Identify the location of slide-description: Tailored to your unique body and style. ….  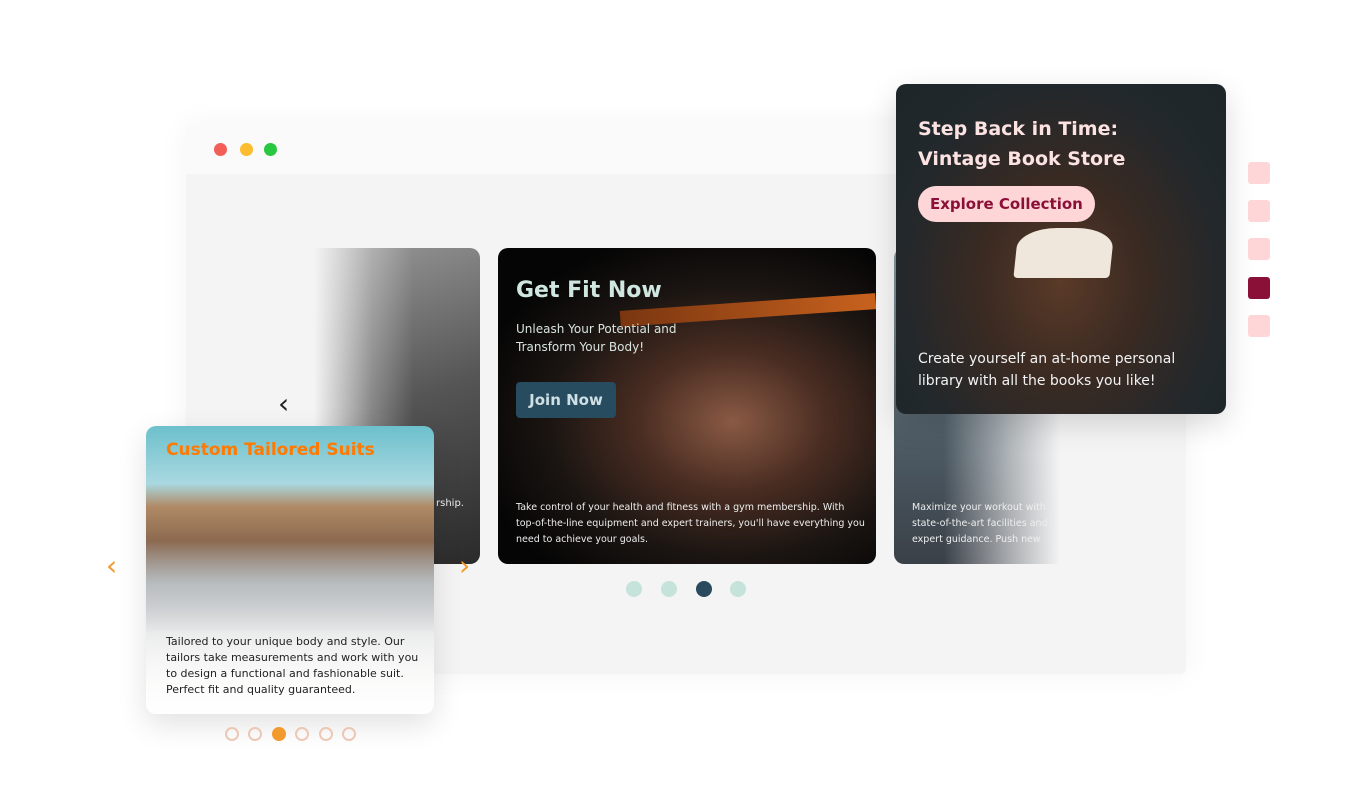
(292, 665).